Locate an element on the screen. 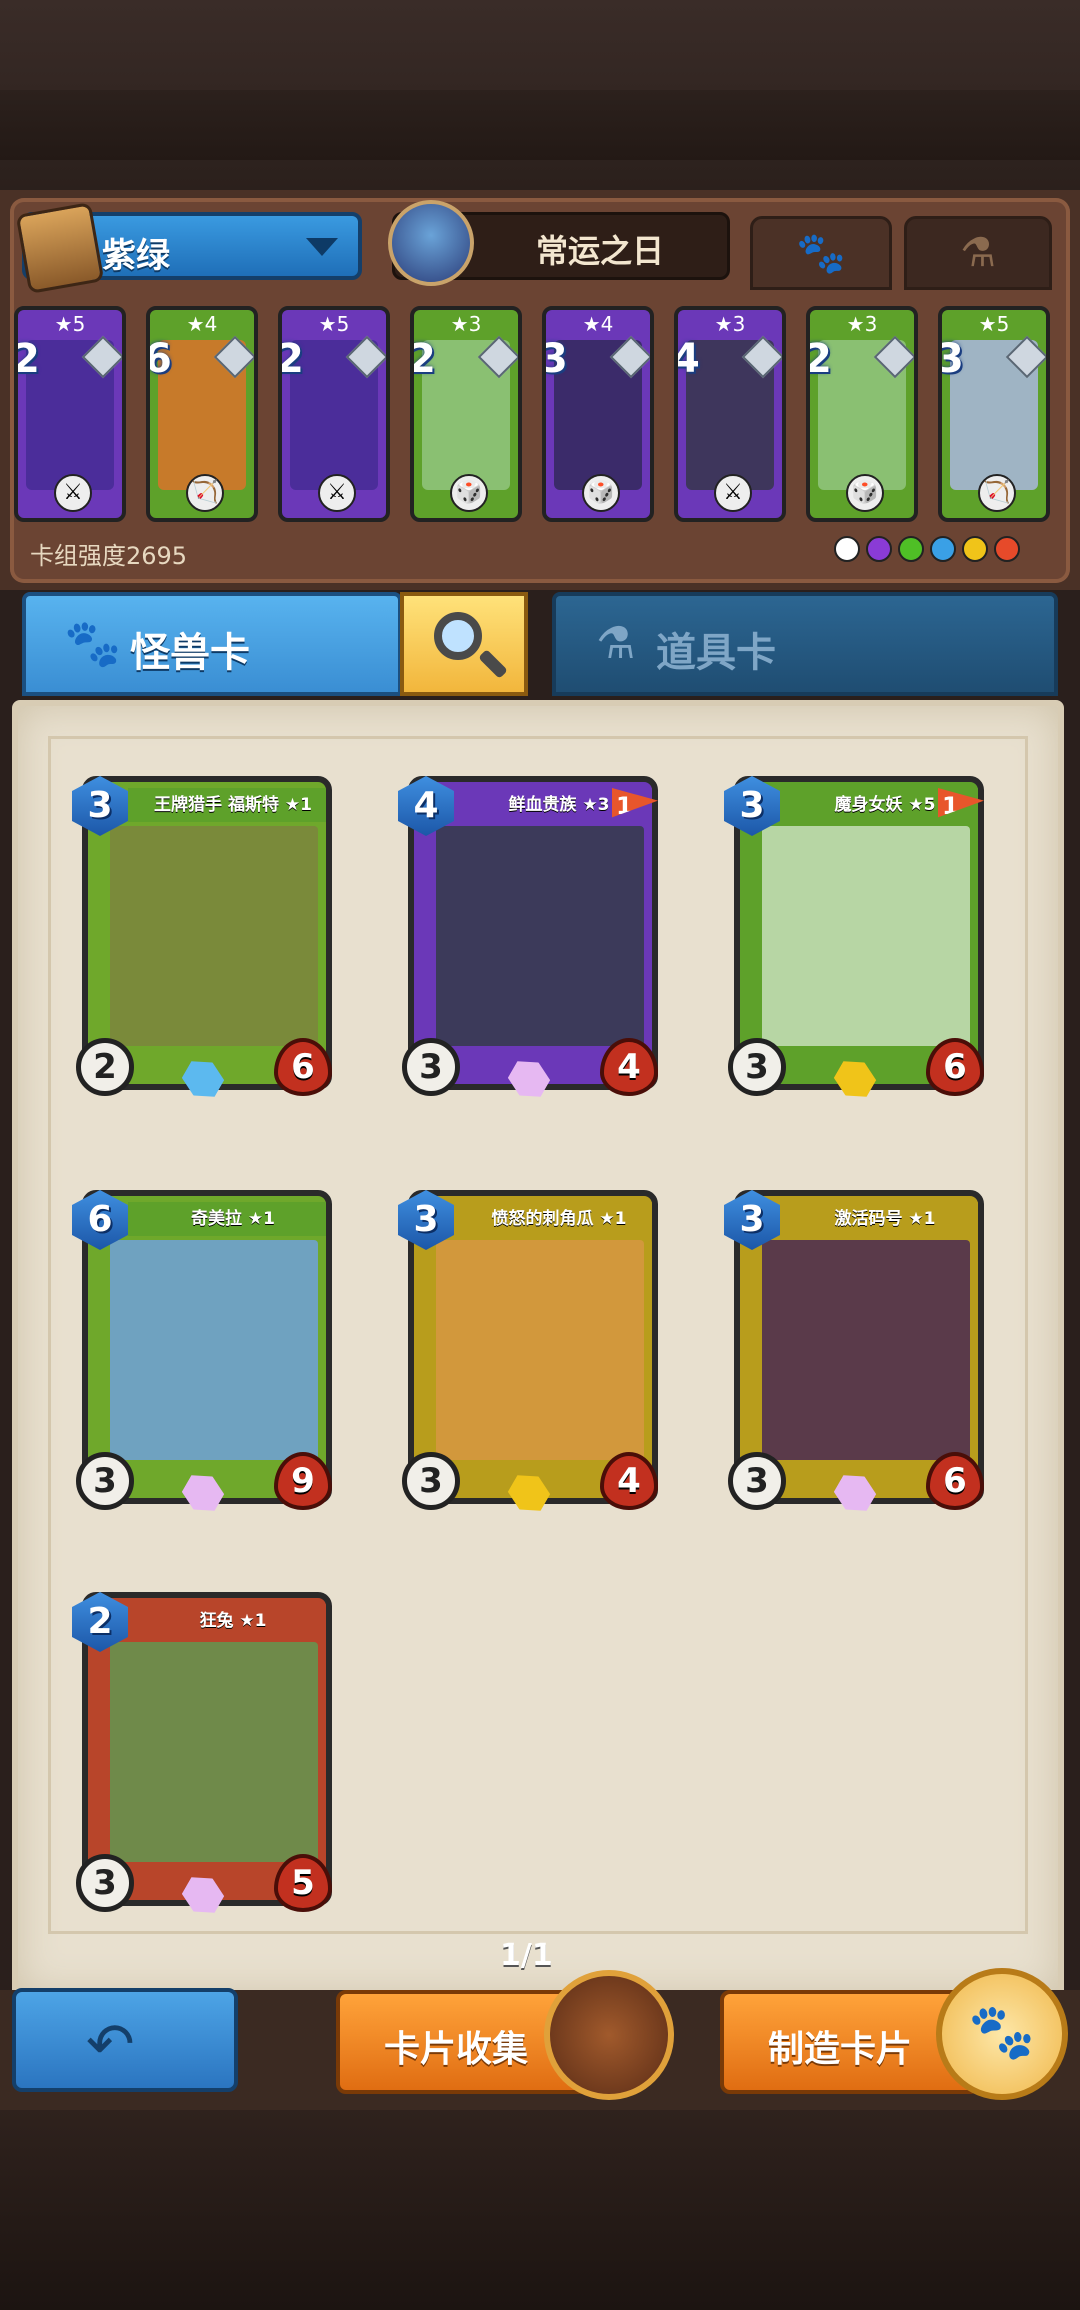 The height and width of the screenshot is (2310, 1080). card-book-icon is located at coordinates (609, 2035).